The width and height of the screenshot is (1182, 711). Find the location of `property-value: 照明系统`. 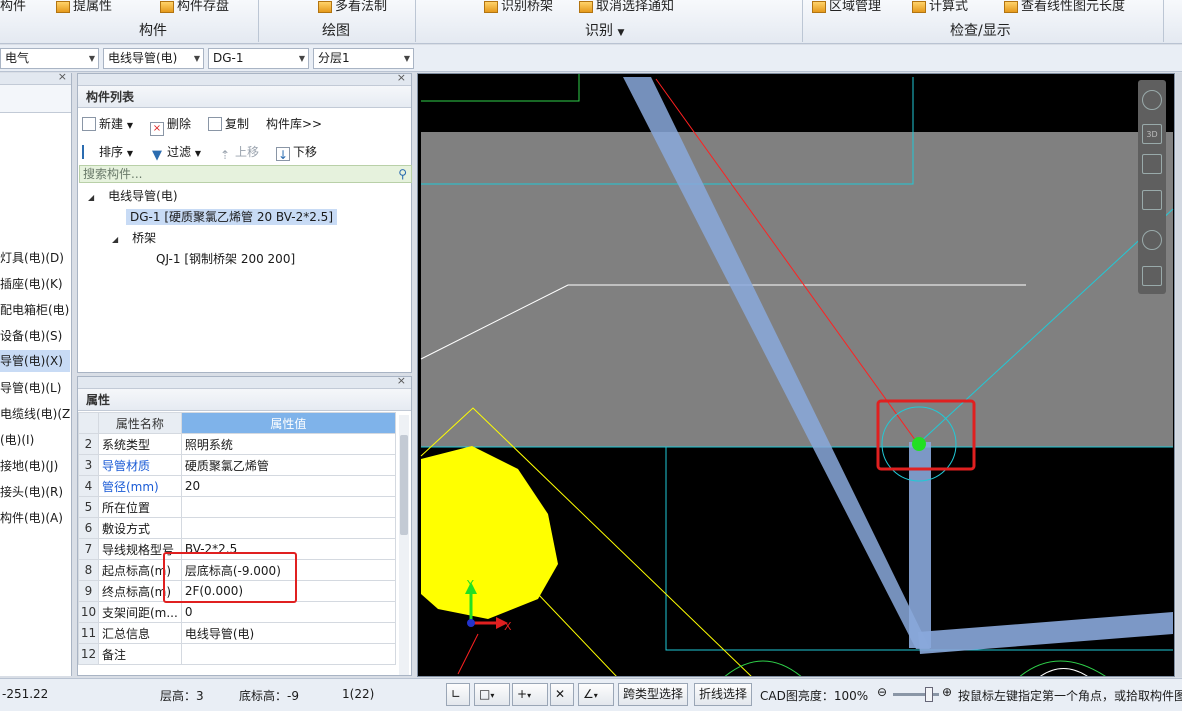

property-value: 照明系统 is located at coordinates (288, 444).